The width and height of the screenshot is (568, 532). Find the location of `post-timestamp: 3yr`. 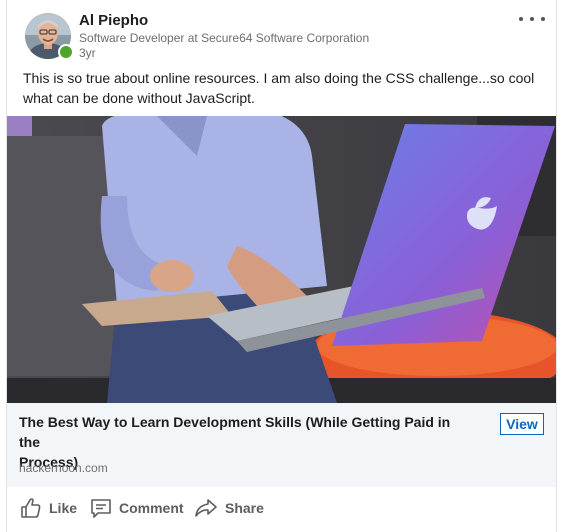

post-timestamp: 3yr is located at coordinates (87, 53).